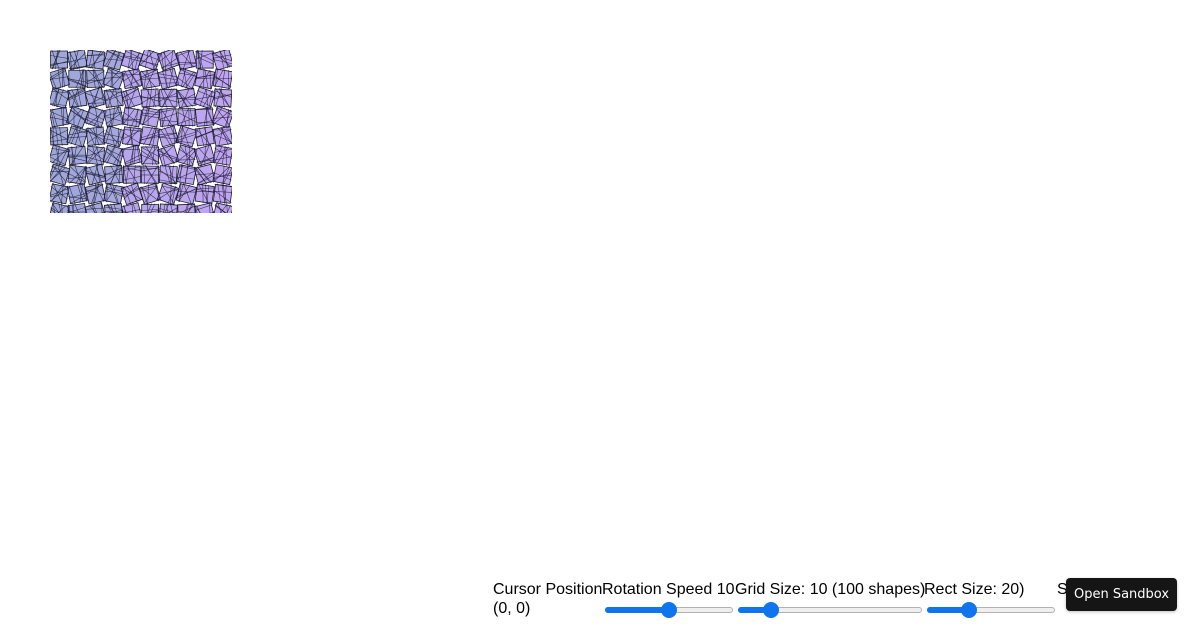  What do you see at coordinates (991, 610) in the screenshot?
I see `rect-size-slider` at bounding box center [991, 610].